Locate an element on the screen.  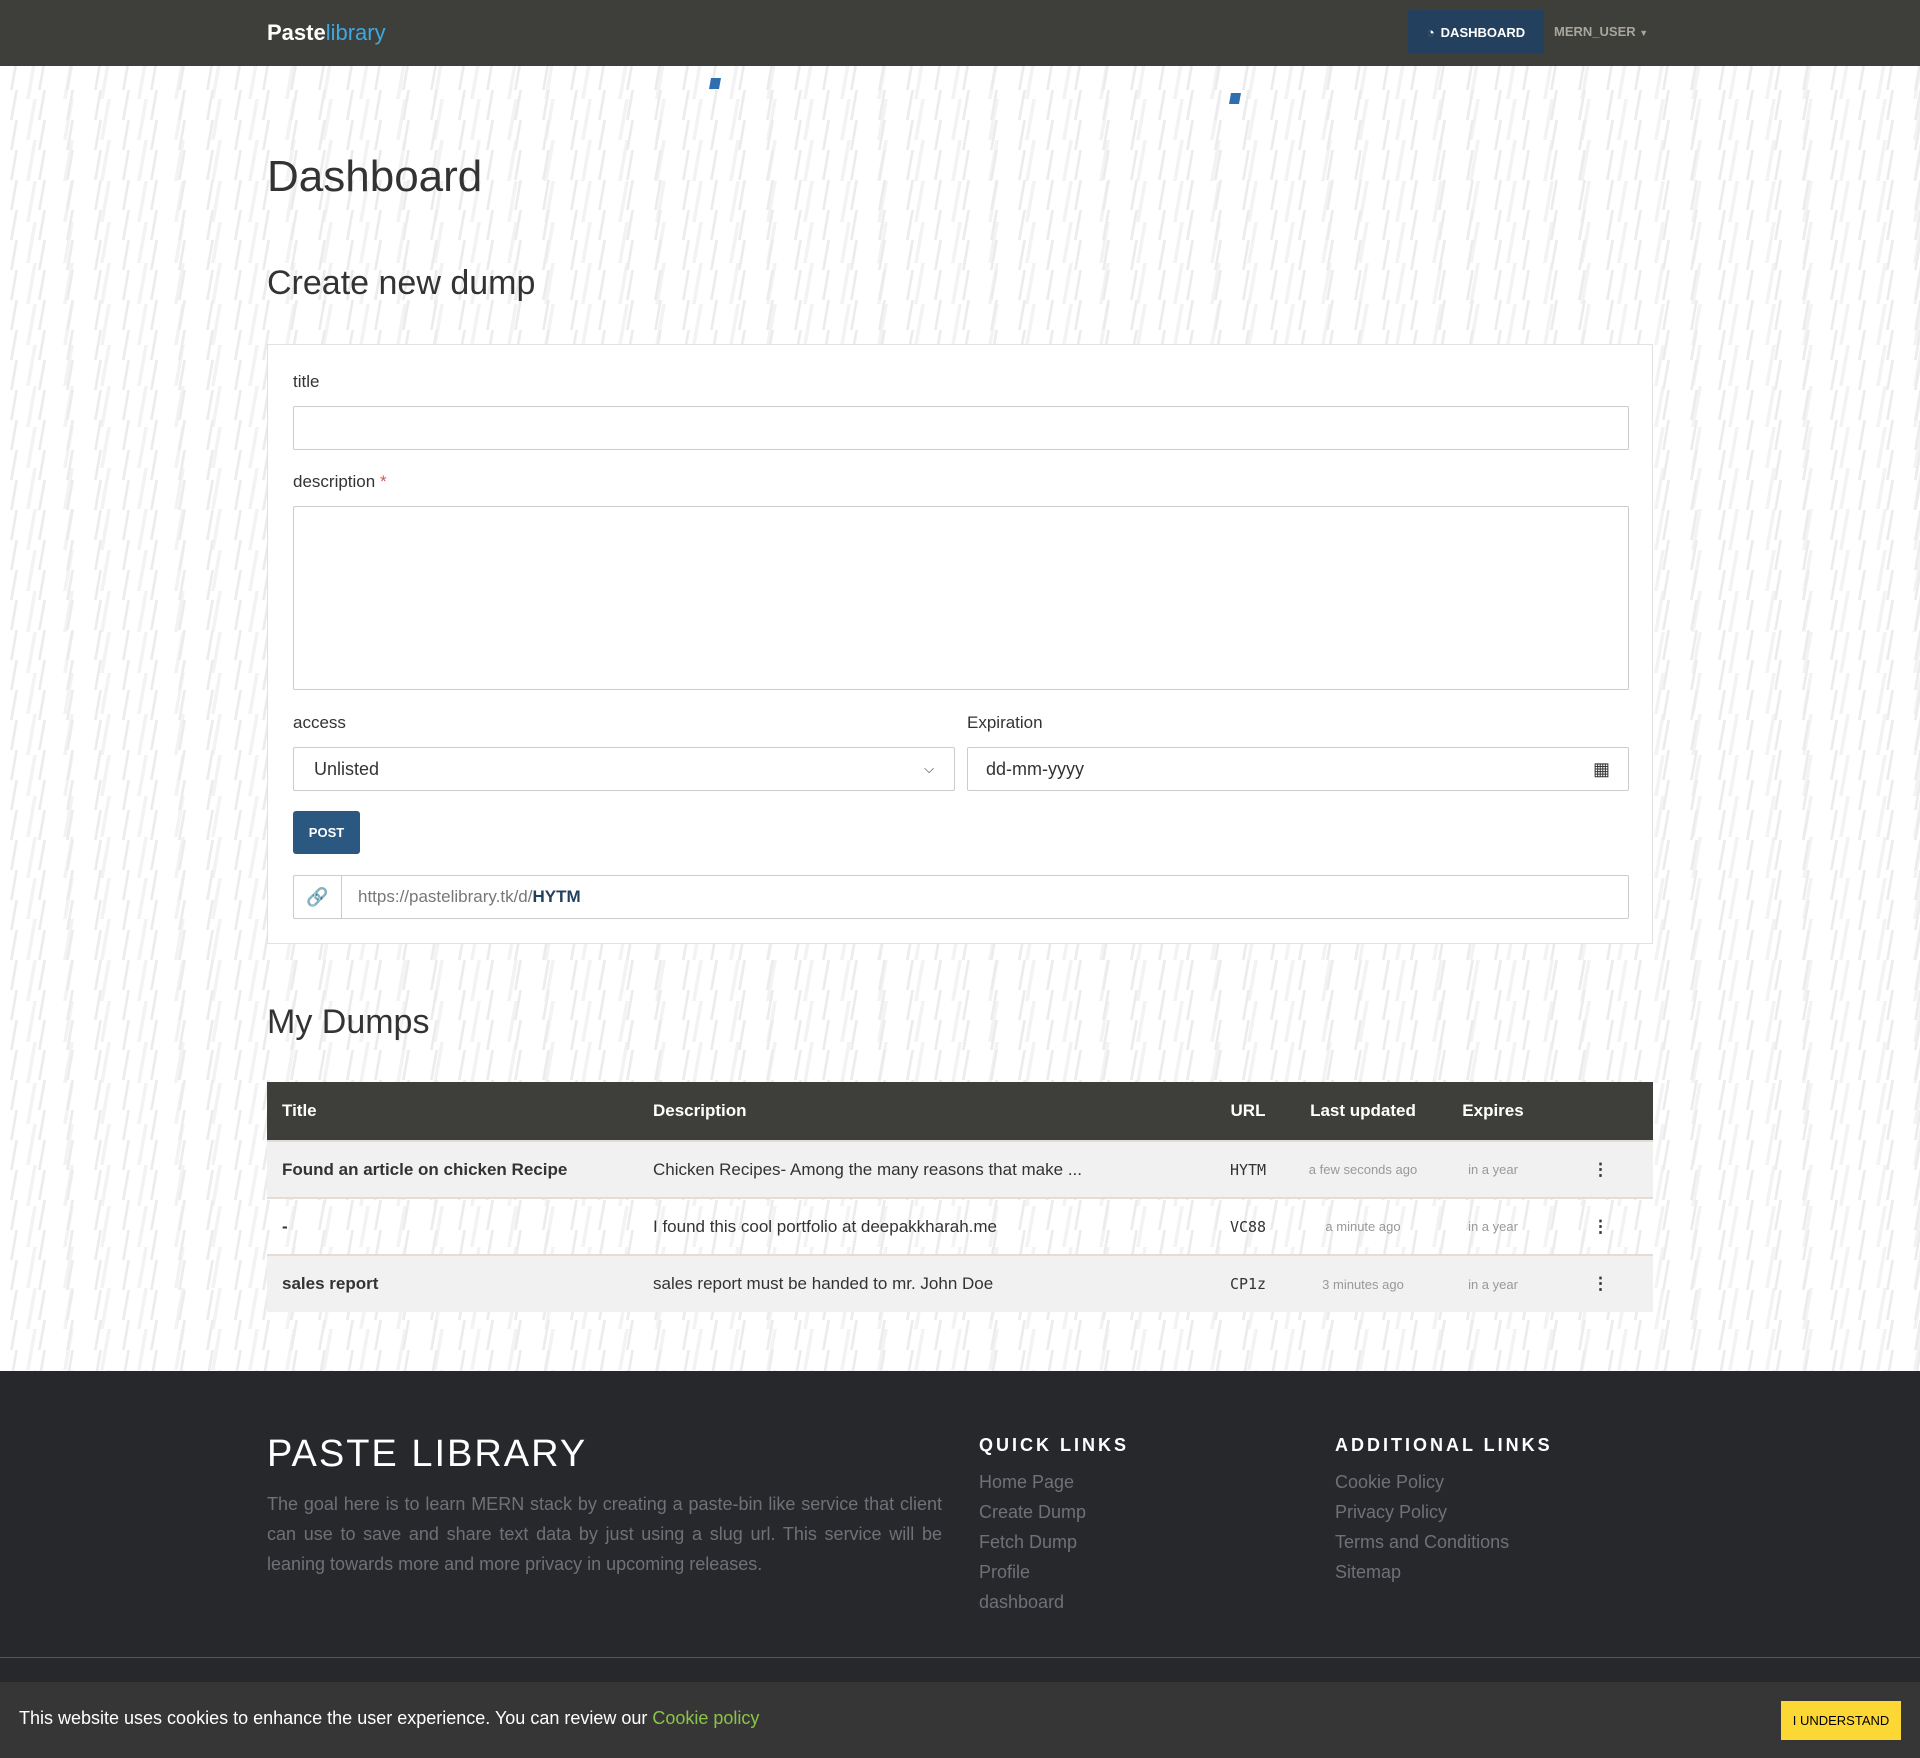
footer-link-sitemap: Sitemap is located at coordinates (1422, 1572).